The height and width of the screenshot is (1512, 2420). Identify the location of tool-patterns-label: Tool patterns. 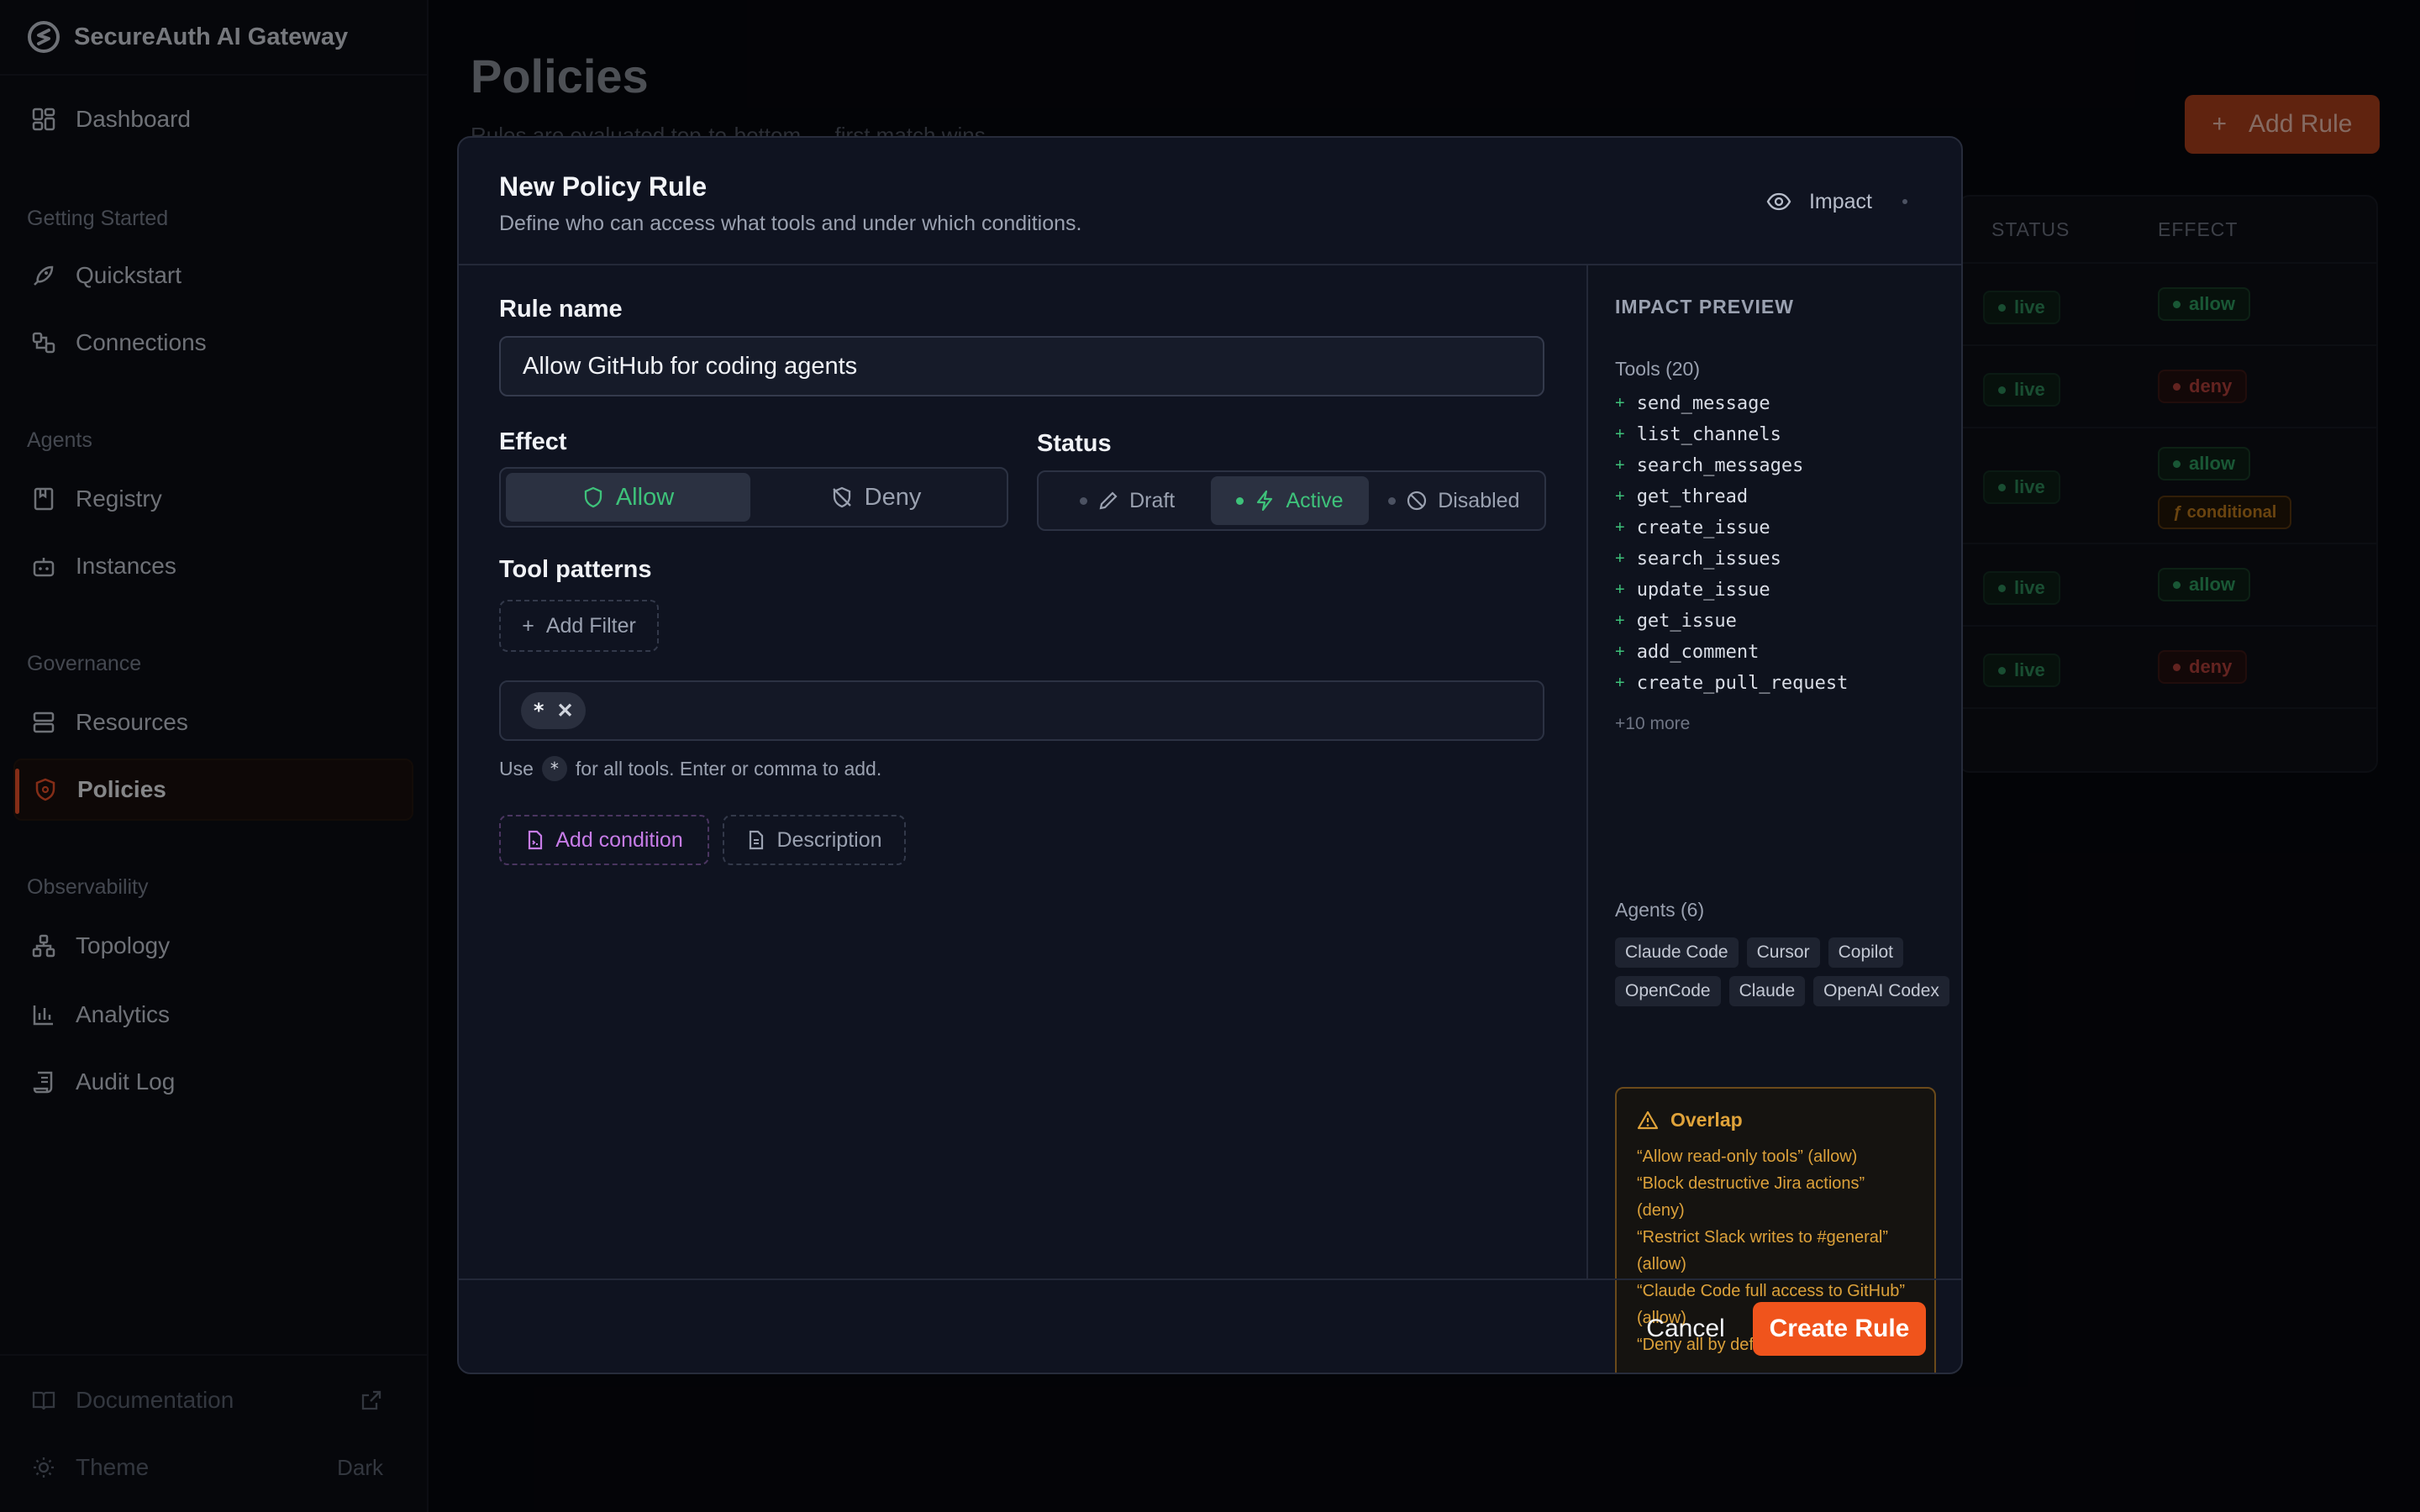
(575, 569).